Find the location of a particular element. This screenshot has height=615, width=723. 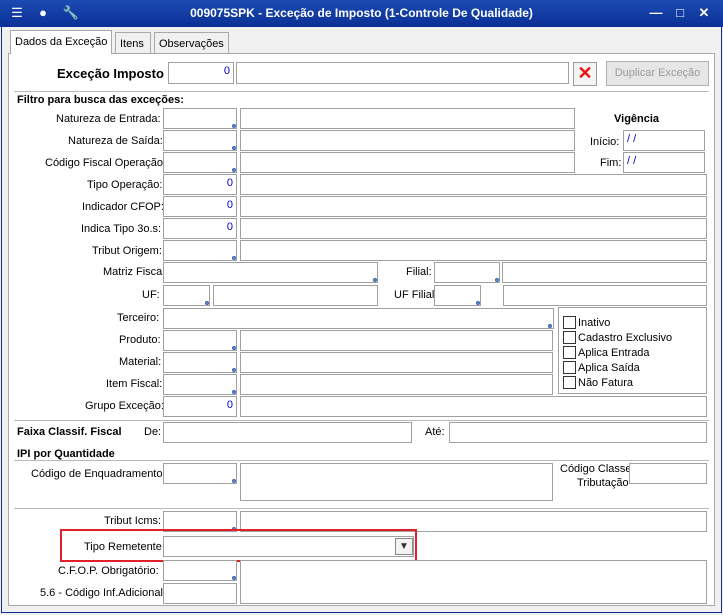

delete-button: ✕ is located at coordinates (585, 74).